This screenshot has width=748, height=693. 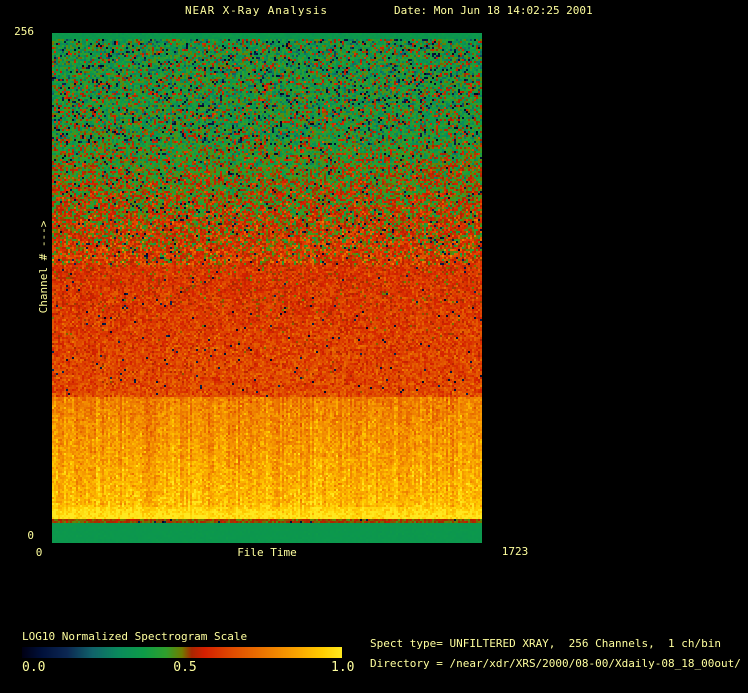 I want to click on date-label: Date: Mon Jun 18 14:02:25 2001, so click(x=493, y=10).